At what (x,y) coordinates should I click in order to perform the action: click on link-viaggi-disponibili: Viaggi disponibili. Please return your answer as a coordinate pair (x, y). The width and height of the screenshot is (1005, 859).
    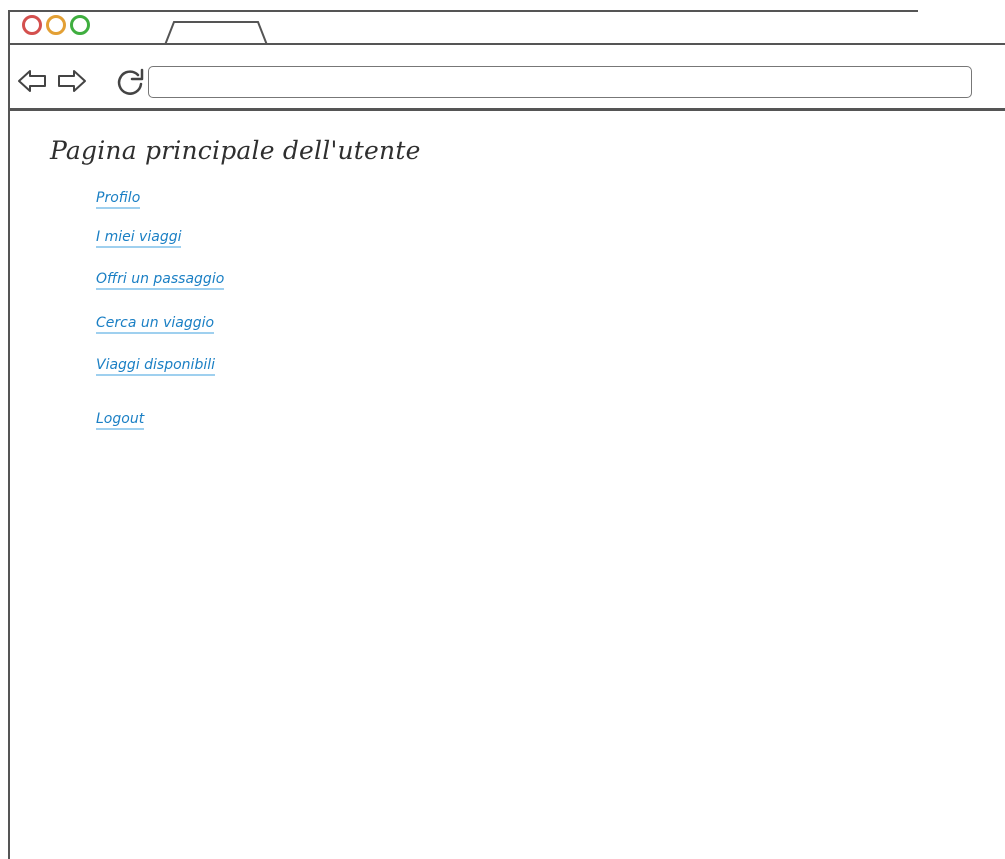
    Looking at the image, I should click on (155, 366).